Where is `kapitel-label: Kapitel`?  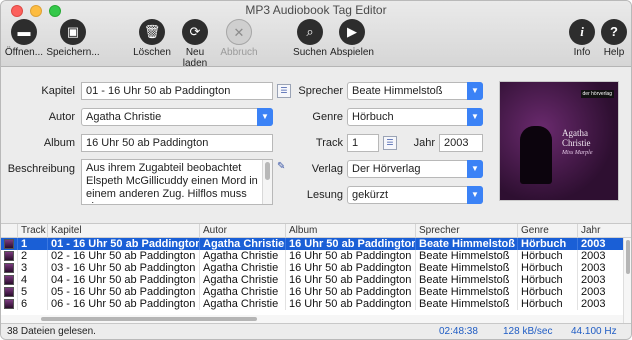
kapitel-label: Kapitel is located at coordinates (58, 91).